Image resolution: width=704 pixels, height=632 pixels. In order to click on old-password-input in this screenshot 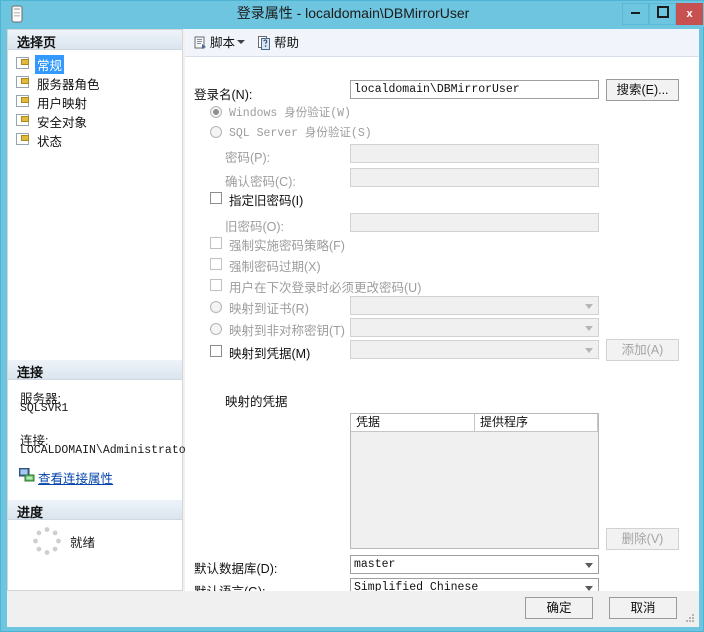, I will do `click(474, 222)`.